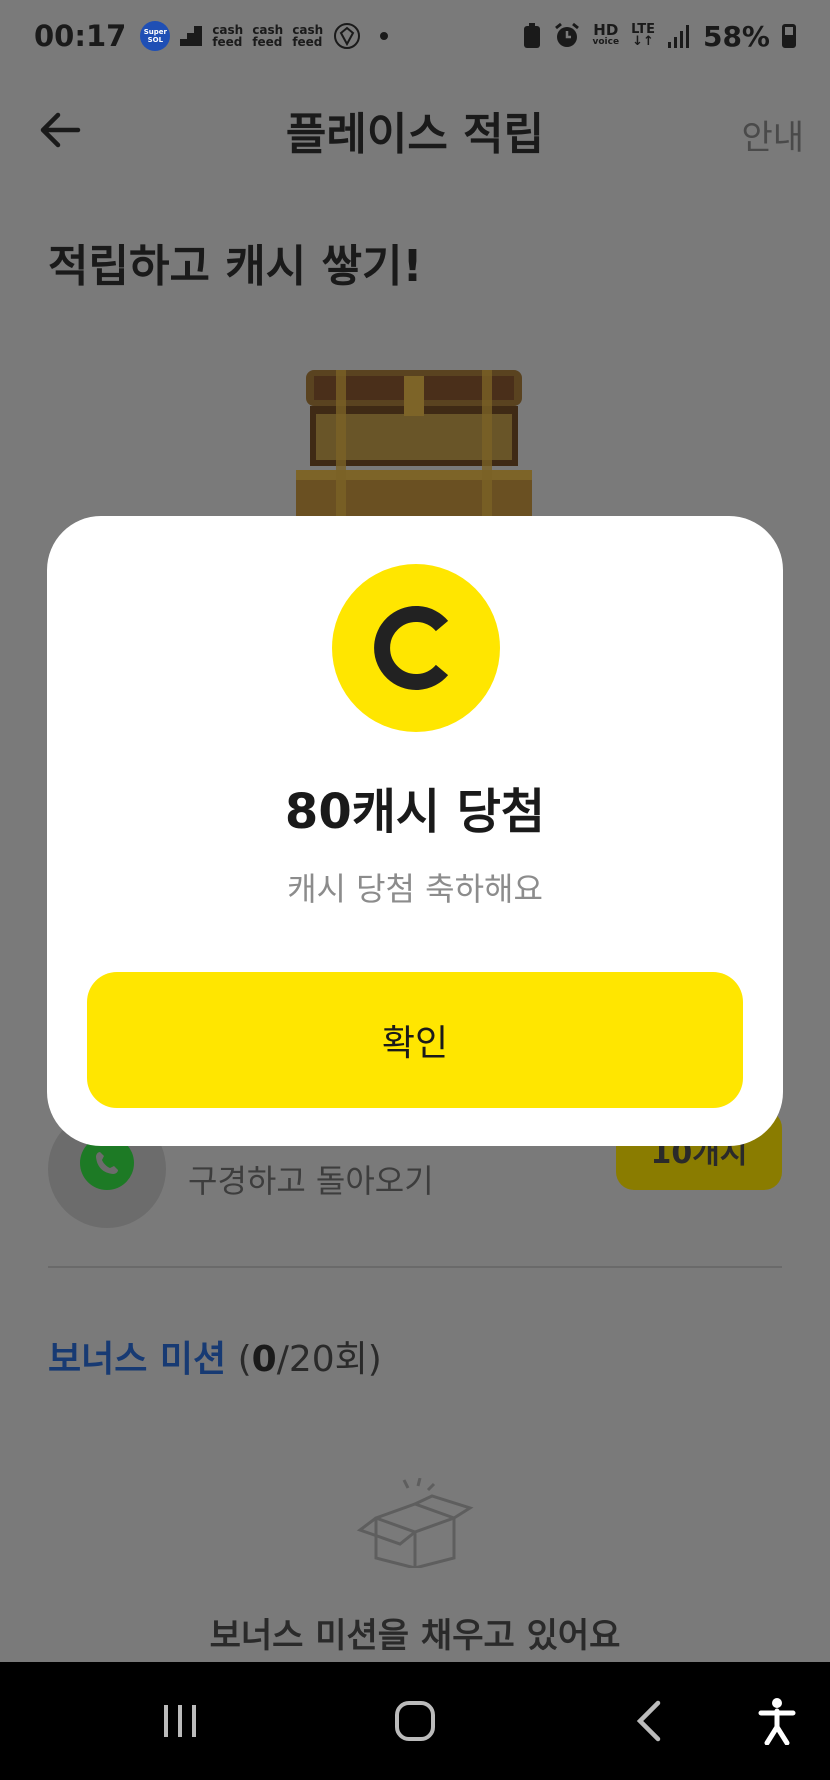 This screenshot has height=1780, width=830. I want to click on home-button, so click(415, 1721).